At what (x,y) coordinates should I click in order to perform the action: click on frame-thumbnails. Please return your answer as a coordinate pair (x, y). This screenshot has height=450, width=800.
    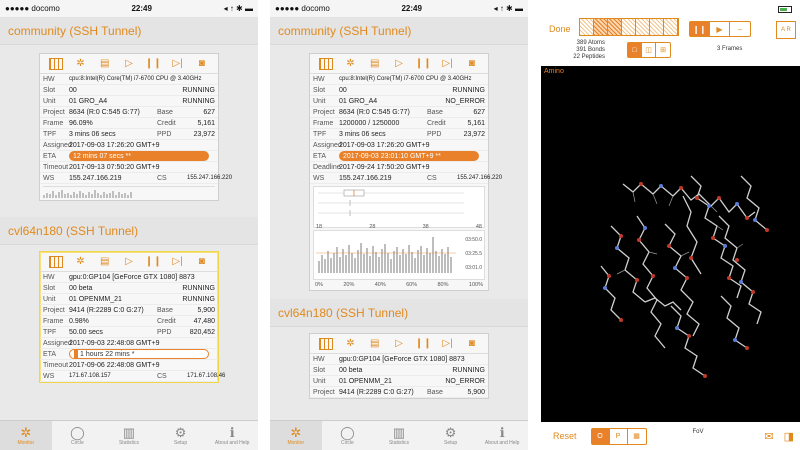
    Looking at the image, I should click on (629, 27).